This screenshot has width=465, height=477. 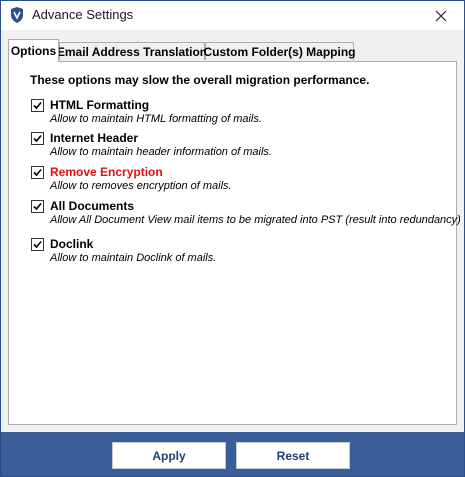 I want to click on title-bar: Advance Settings, so click(x=232, y=15).